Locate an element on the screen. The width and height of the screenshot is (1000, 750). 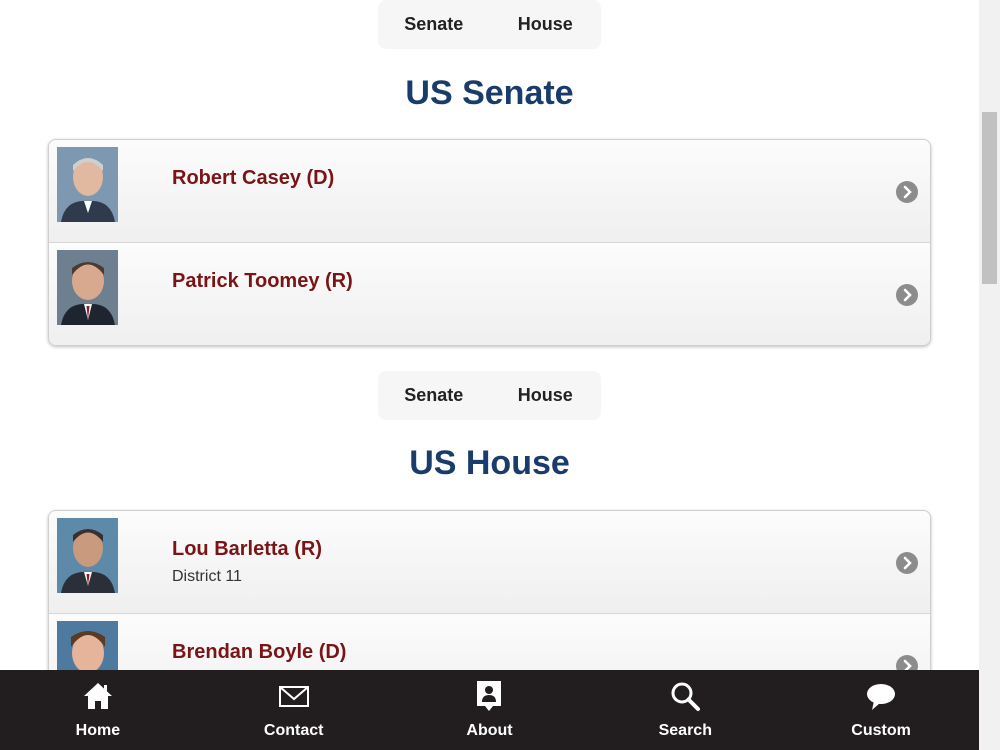
tab-search: Search is located at coordinates (685, 710).